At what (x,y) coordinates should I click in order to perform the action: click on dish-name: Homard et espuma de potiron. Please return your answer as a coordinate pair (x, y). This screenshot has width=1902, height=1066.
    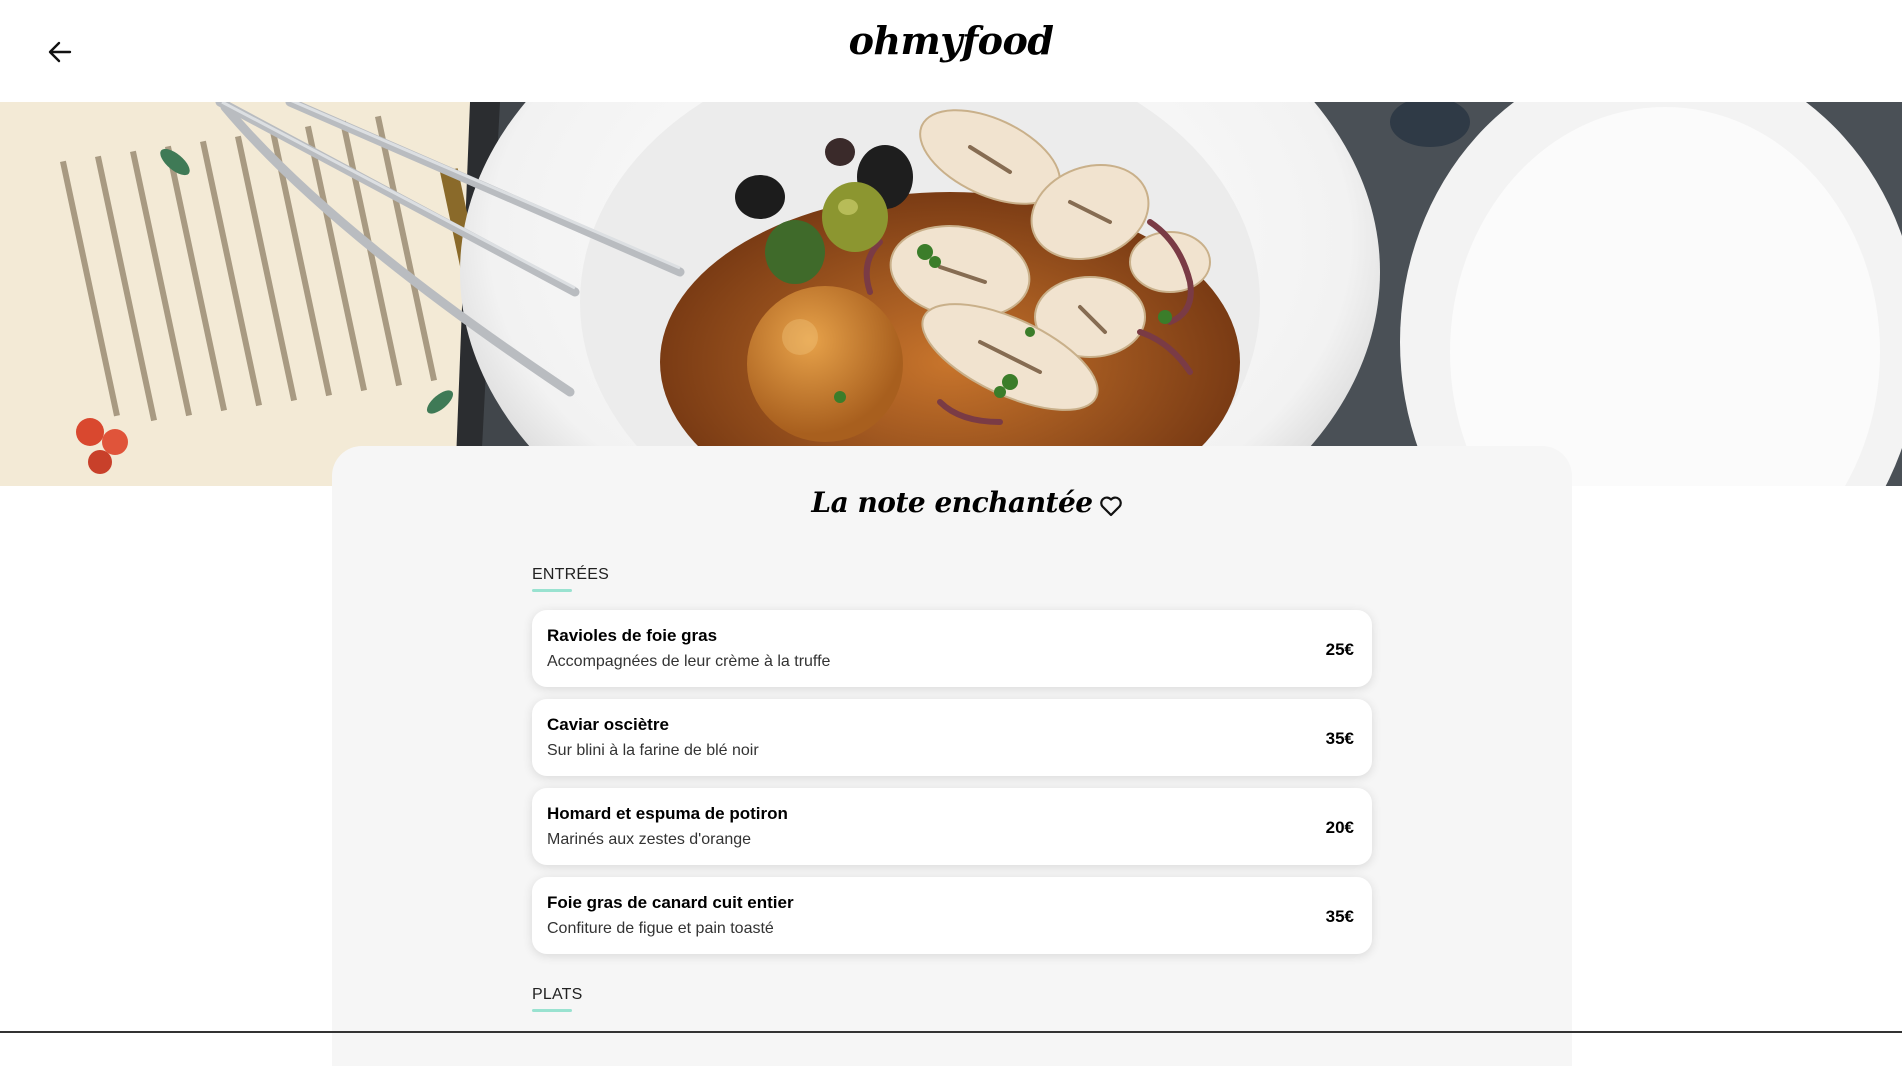
    Looking at the image, I should click on (667, 813).